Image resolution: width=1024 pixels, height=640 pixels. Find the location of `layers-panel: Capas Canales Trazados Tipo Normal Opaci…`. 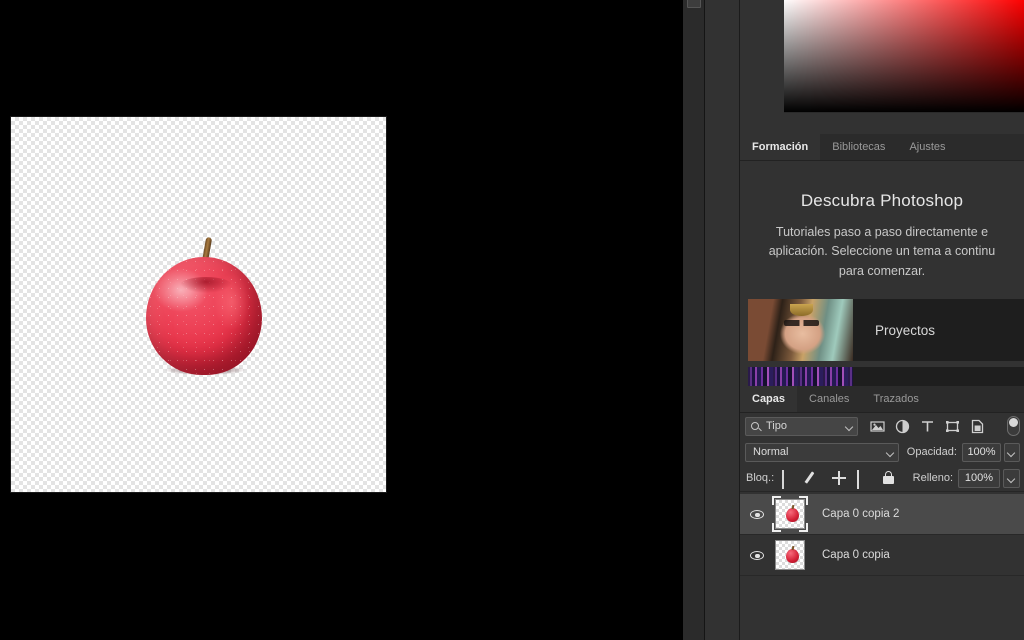

layers-panel: Capas Canales Trazados Tipo Normal Opaci… is located at coordinates (882, 513).